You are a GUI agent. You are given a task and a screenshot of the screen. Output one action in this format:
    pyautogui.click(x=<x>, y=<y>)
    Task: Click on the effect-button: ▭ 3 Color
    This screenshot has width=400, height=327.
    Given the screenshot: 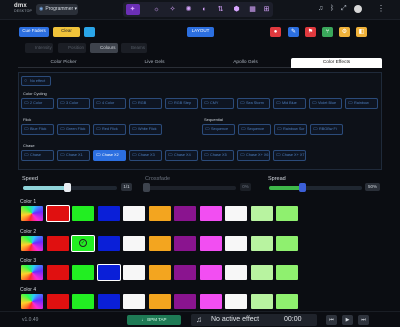 What is the action you would take?
    pyautogui.click(x=73, y=103)
    